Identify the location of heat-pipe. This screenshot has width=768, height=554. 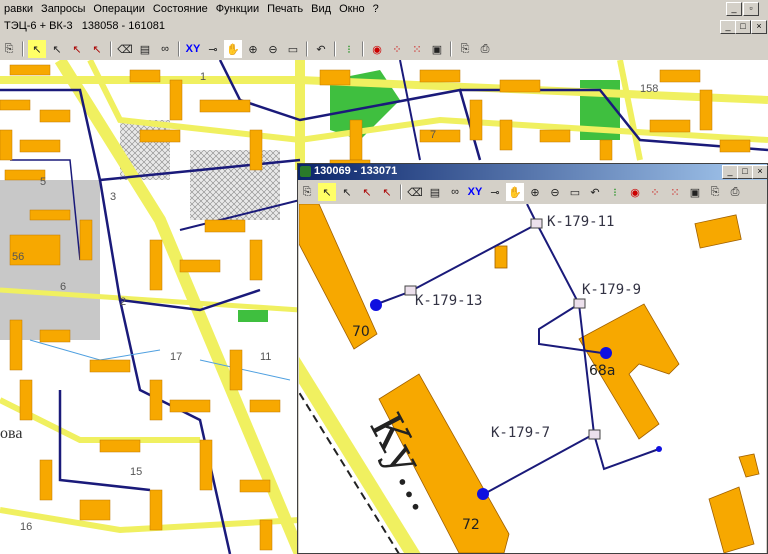
(410, 110).